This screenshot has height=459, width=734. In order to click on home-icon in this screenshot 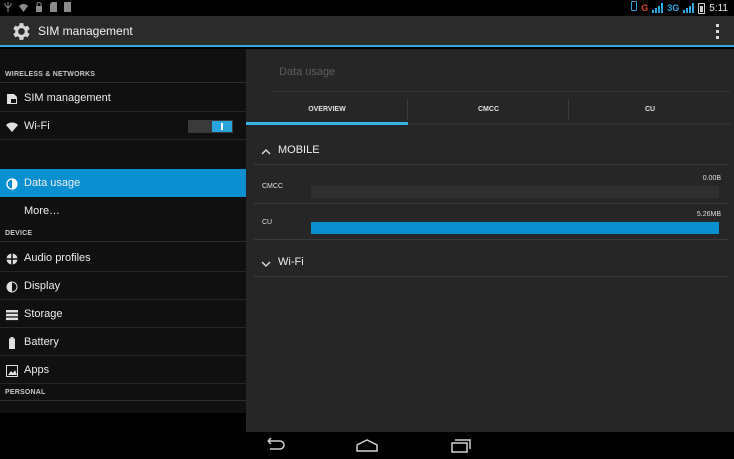, I will do `click(367, 445)`.